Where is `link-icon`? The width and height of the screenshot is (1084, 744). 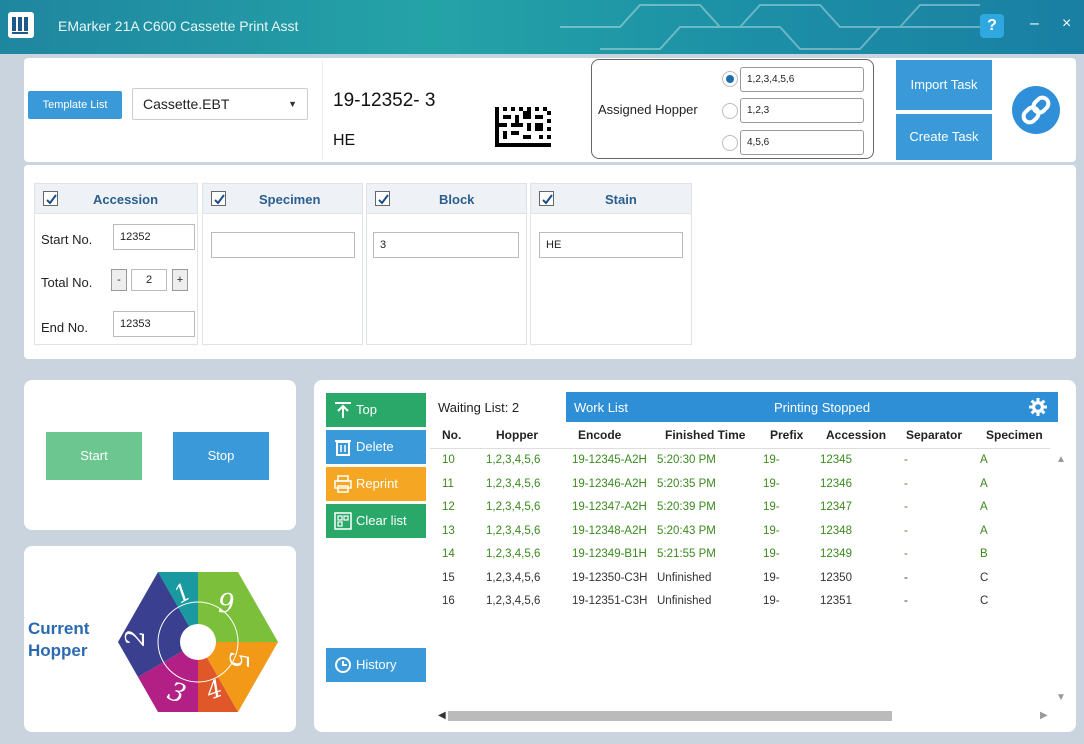
link-icon is located at coordinates (1036, 110).